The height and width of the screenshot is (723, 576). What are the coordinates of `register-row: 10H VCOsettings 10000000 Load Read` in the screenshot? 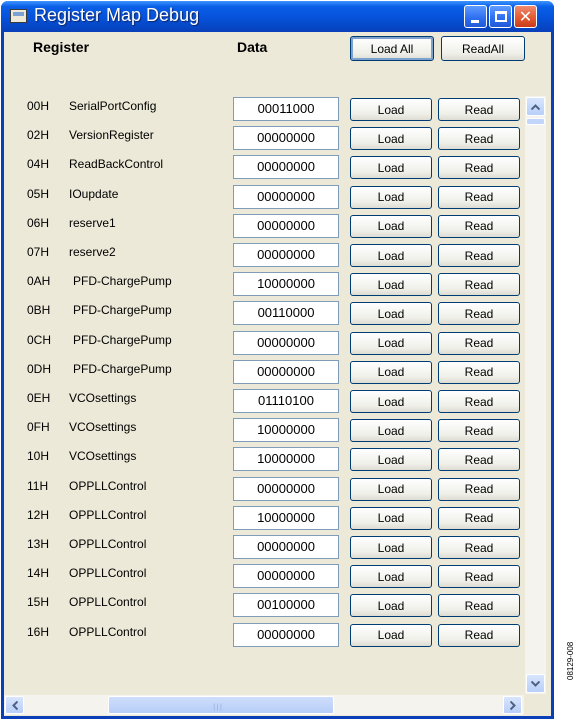 It's located at (264, 461).